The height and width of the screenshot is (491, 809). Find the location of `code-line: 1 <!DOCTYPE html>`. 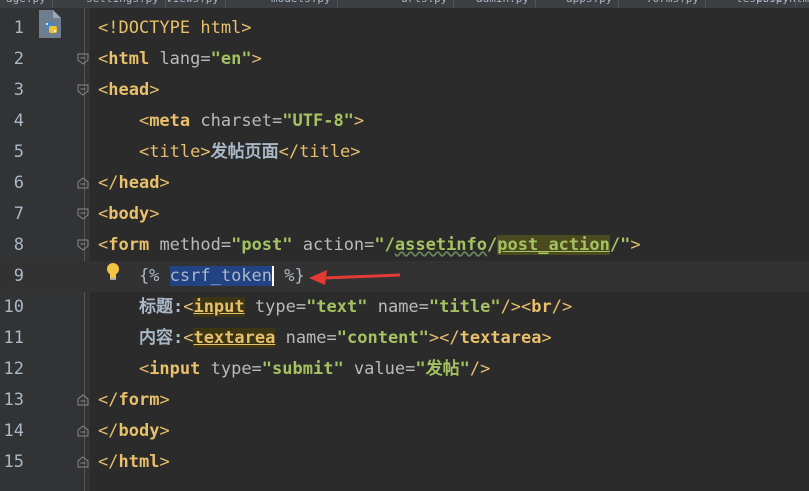

code-line: 1 <!DOCTYPE html> is located at coordinates (404, 28).